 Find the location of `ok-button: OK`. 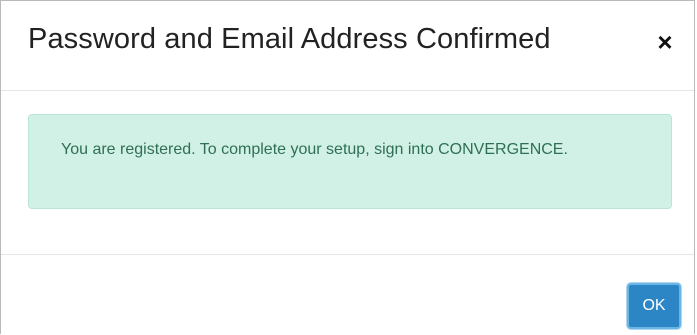

ok-button: OK is located at coordinates (654, 306).